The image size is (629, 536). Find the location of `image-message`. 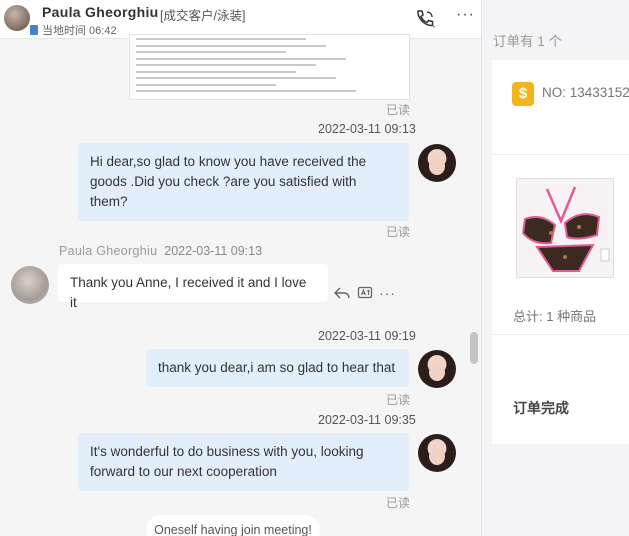

image-message is located at coordinates (269, 67).